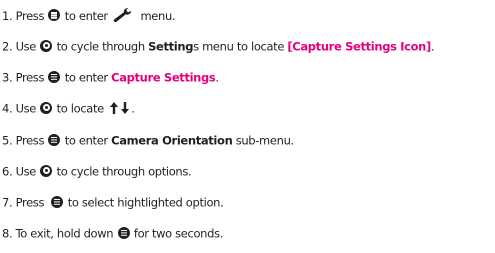 This screenshot has height=253, width=495. Describe the element at coordinates (101, 46) in the screenshot. I see `step-2-text-a: to cycle through` at that location.